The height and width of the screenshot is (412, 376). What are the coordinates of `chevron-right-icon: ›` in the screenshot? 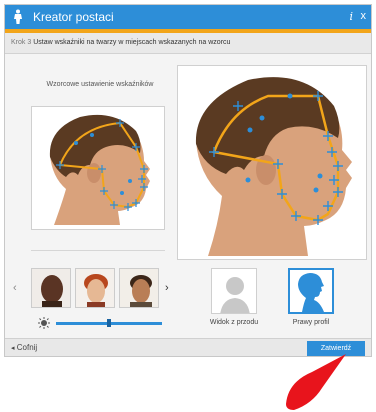 It's located at (167, 288).